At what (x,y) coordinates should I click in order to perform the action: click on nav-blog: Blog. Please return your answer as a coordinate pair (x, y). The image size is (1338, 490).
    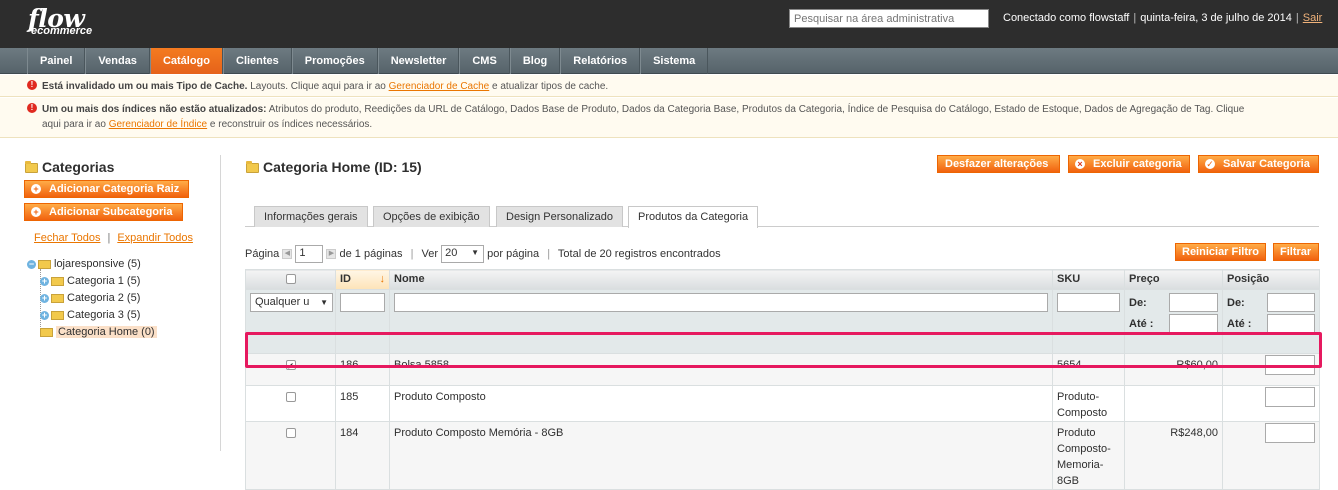
    Looking at the image, I should click on (535, 61).